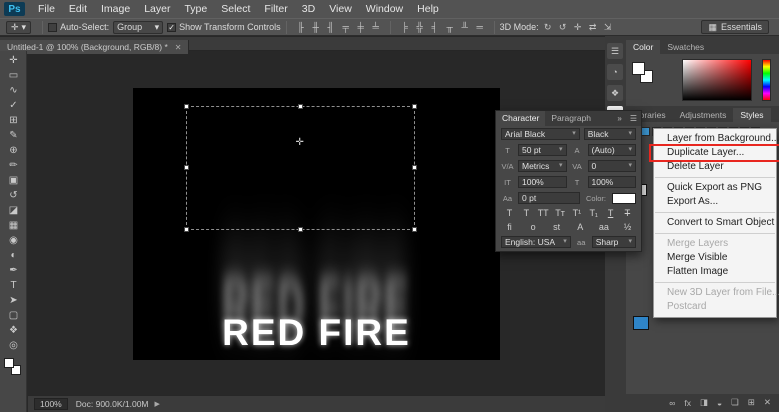  Describe the element at coordinates (308, 9) in the screenshot. I see `menu-3d: 3D` at that location.